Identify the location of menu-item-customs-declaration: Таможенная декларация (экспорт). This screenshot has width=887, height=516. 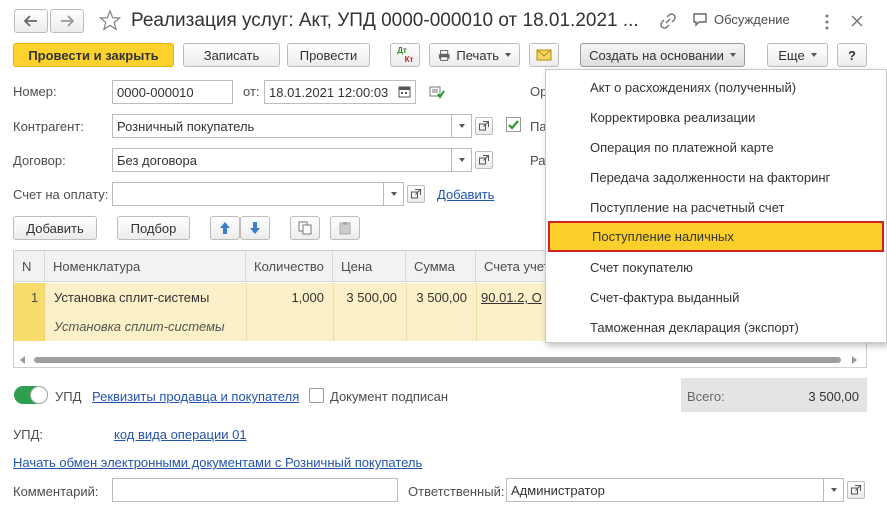
(716, 327).